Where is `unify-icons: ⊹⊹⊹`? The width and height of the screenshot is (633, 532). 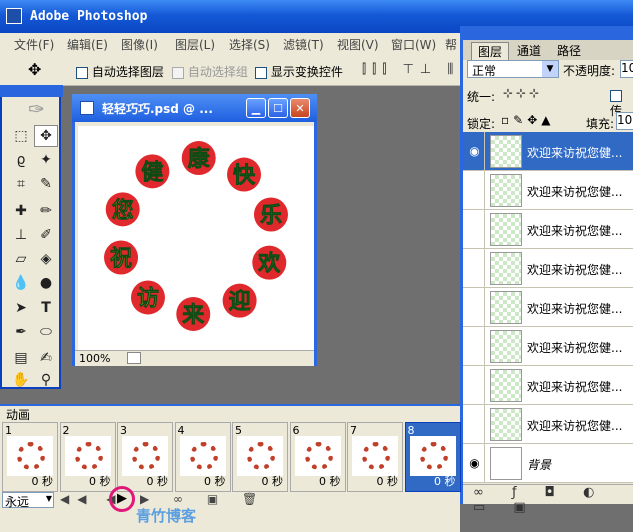
unify-icons: ⊹⊹⊹ is located at coordinates (522, 93).